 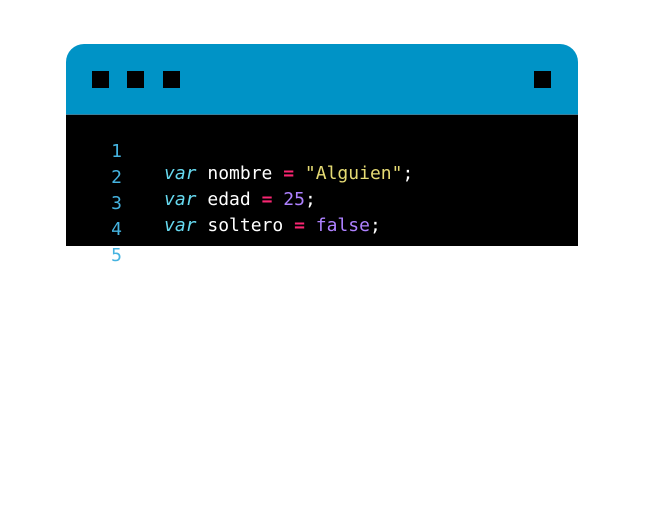 What do you see at coordinates (322, 244) in the screenshot?
I see `code-line: 5` at bounding box center [322, 244].